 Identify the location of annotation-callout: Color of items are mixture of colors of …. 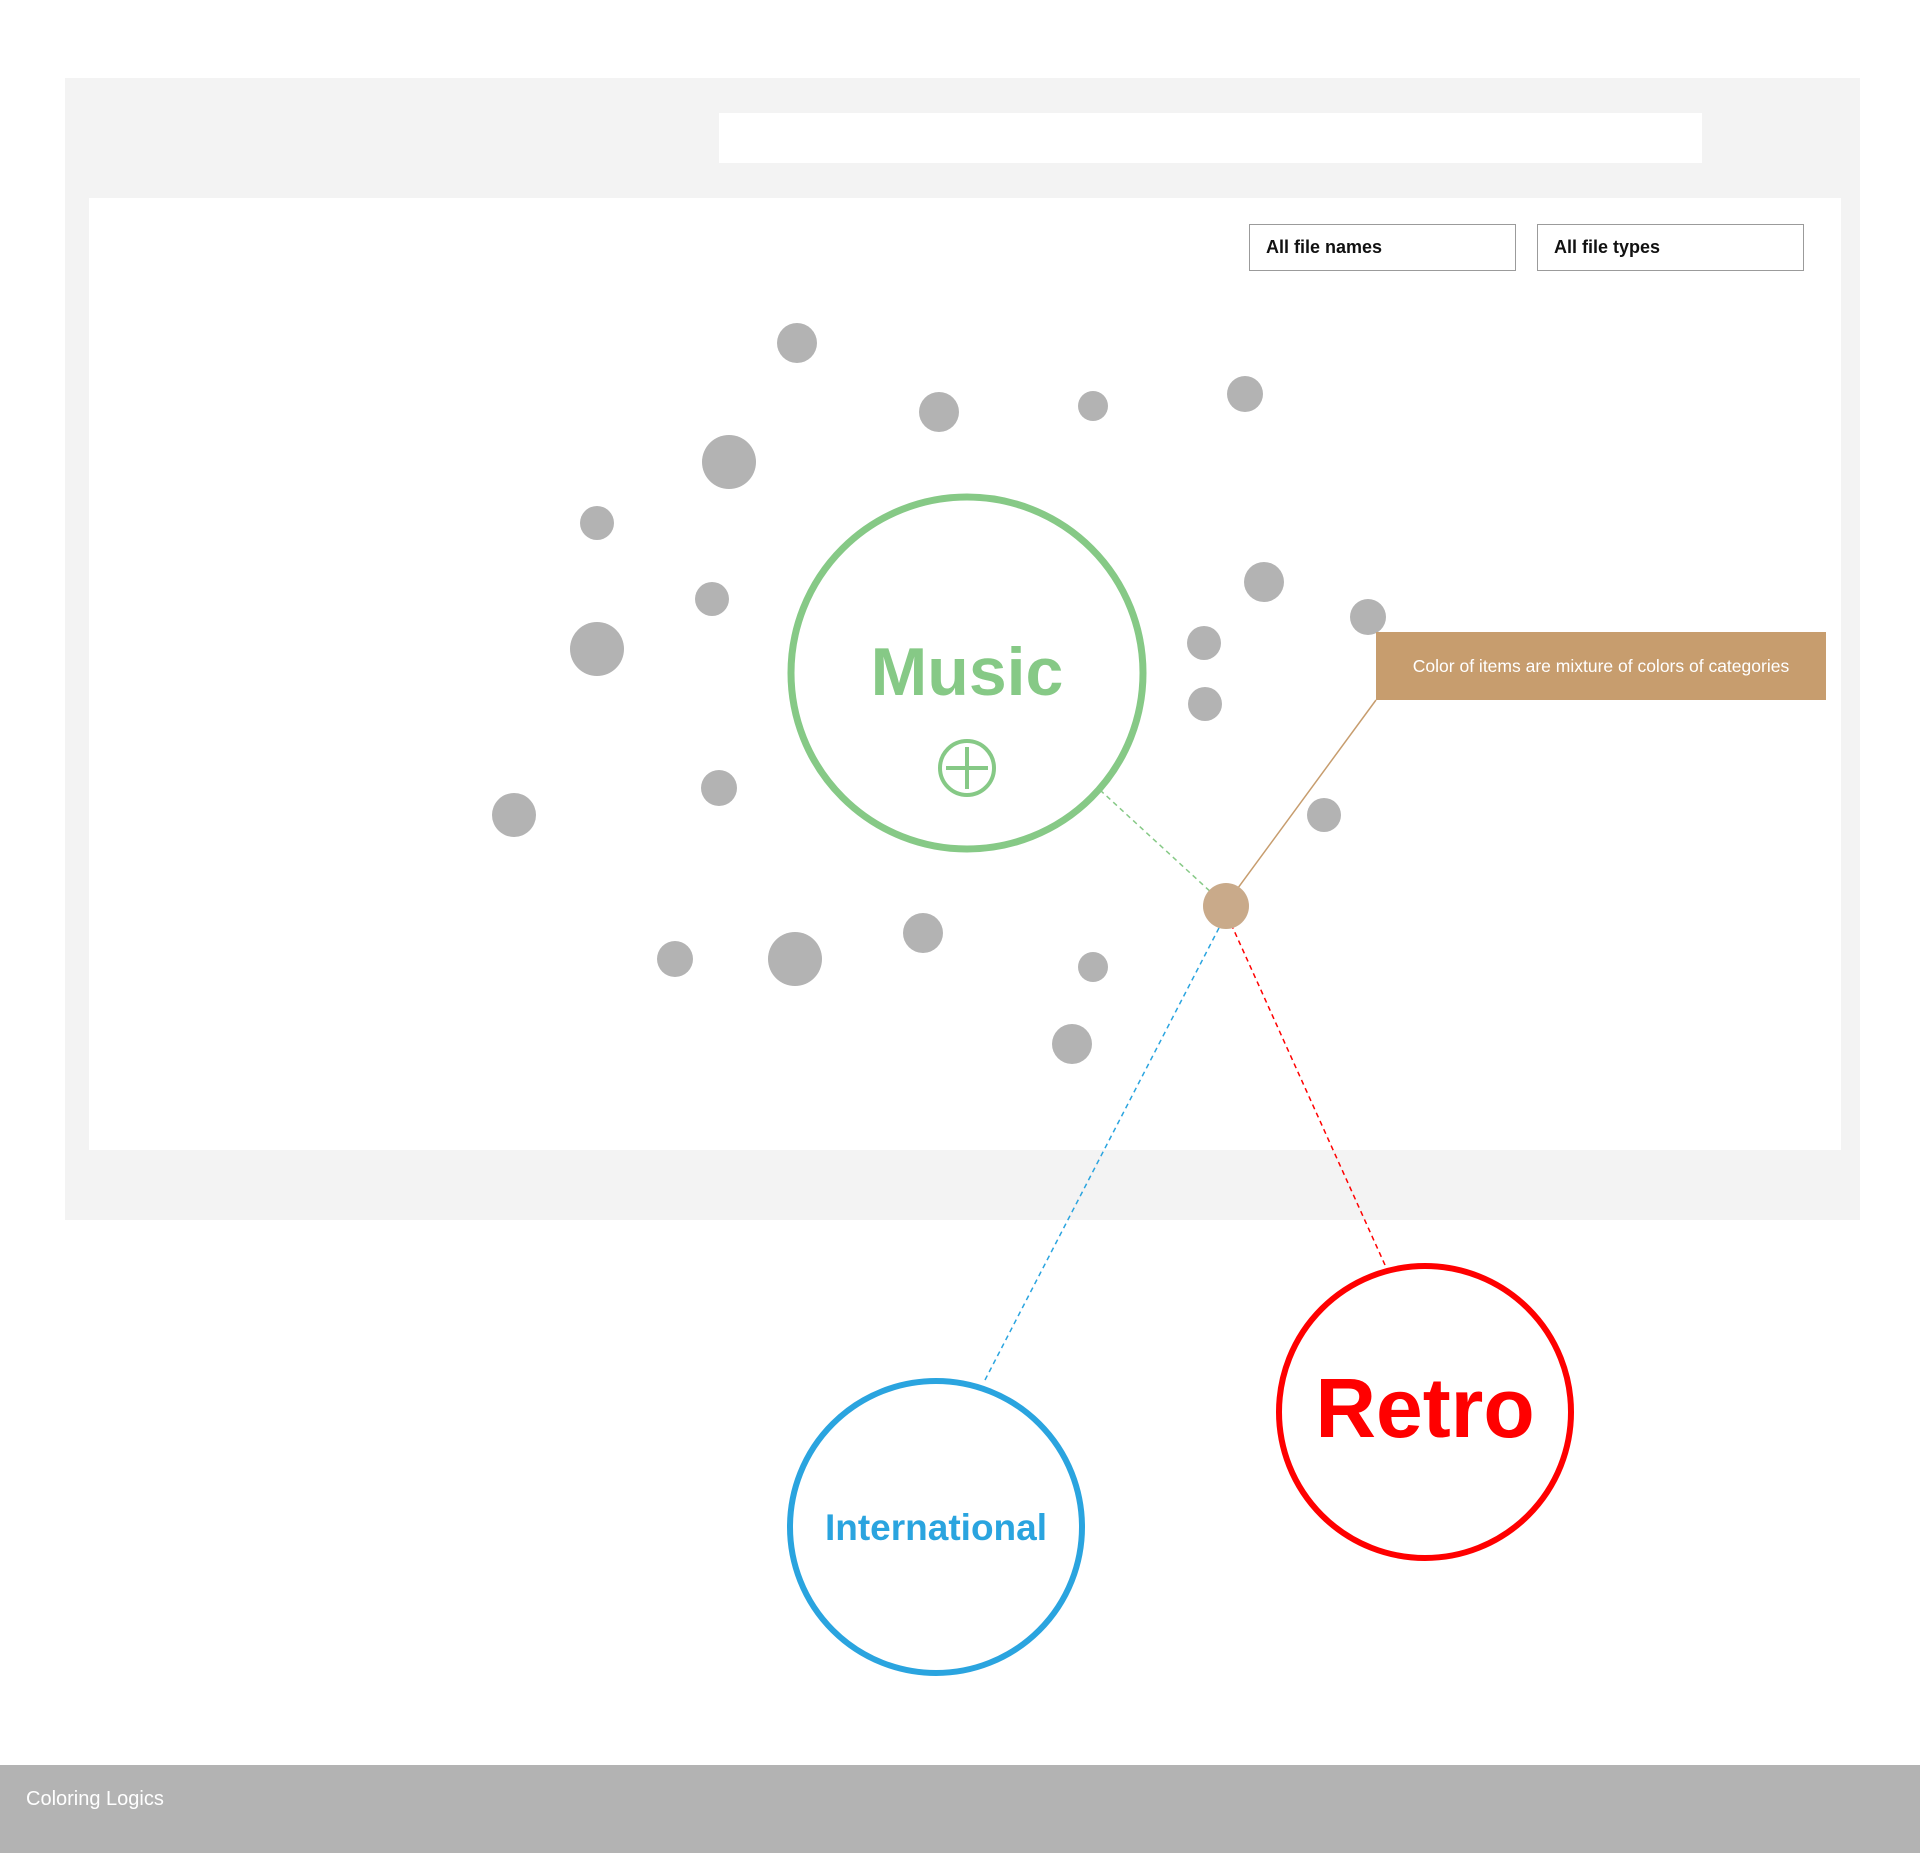
(1601, 666).